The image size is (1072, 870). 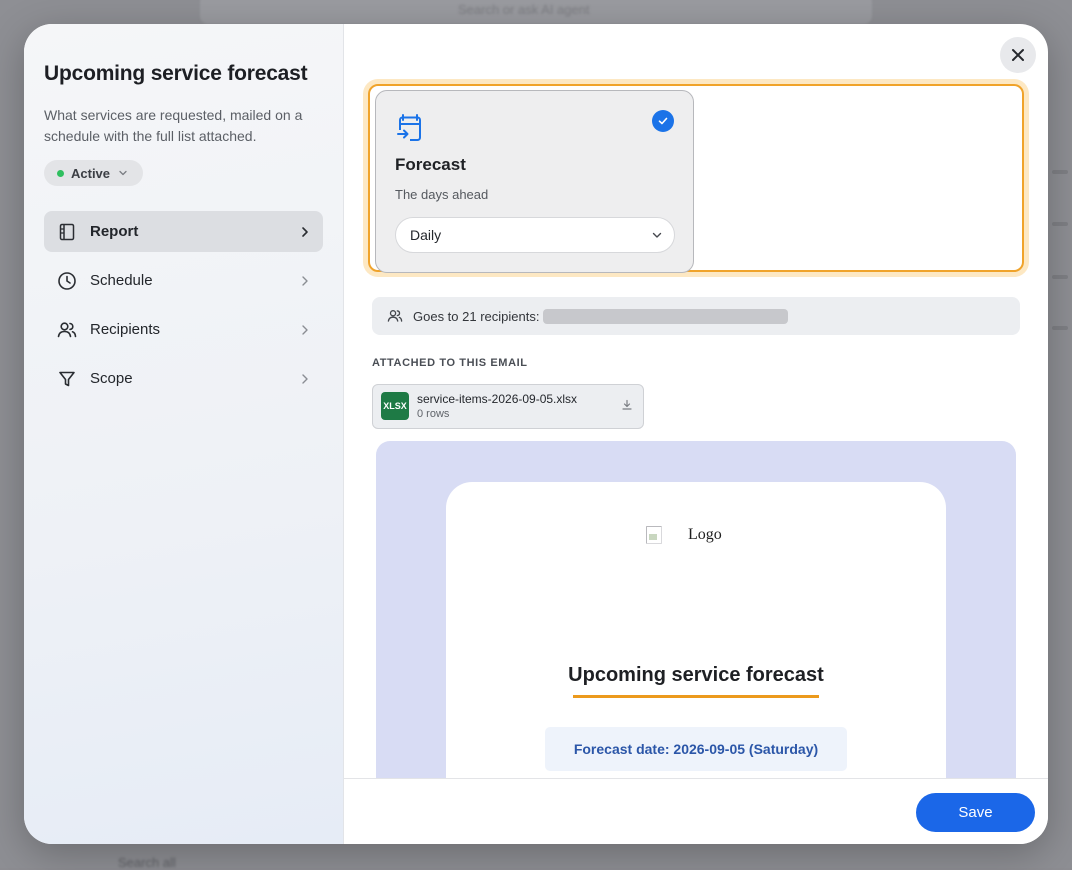 What do you see at coordinates (705, 534) in the screenshot?
I see `logo-alt-text: Logo` at bounding box center [705, 534].